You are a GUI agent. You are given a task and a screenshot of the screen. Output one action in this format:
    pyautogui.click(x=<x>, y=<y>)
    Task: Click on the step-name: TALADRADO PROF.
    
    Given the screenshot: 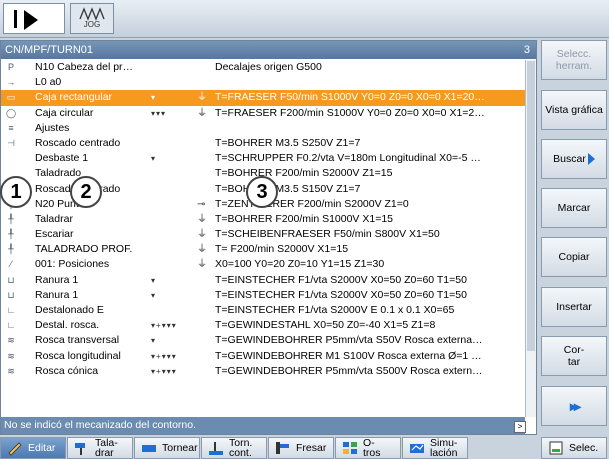 What is the action you would take?
    pyautogui.click(x=84, y=249)
    